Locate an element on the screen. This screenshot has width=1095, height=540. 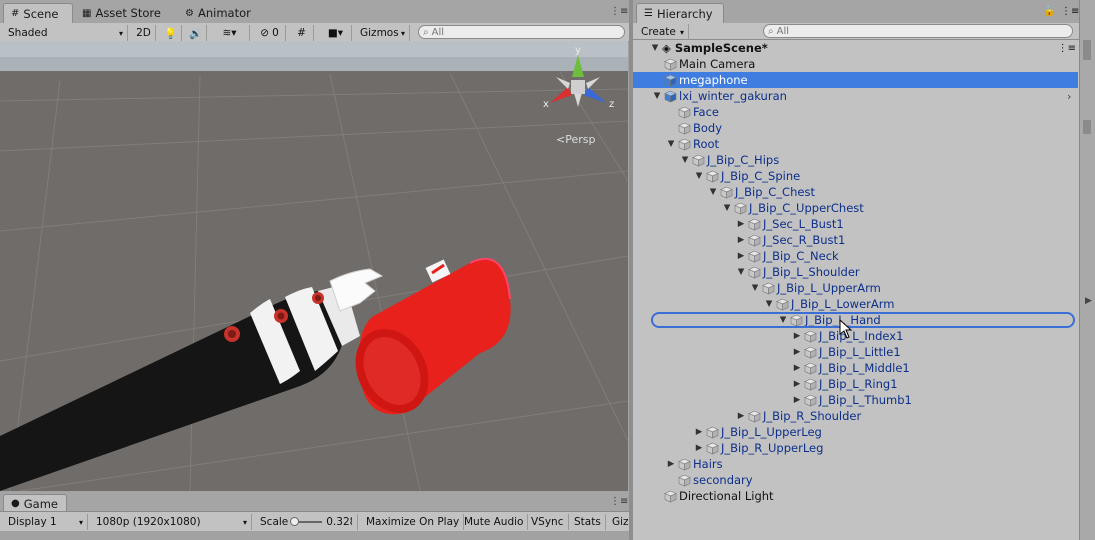
slider-track is located at coordinates (306, 521).